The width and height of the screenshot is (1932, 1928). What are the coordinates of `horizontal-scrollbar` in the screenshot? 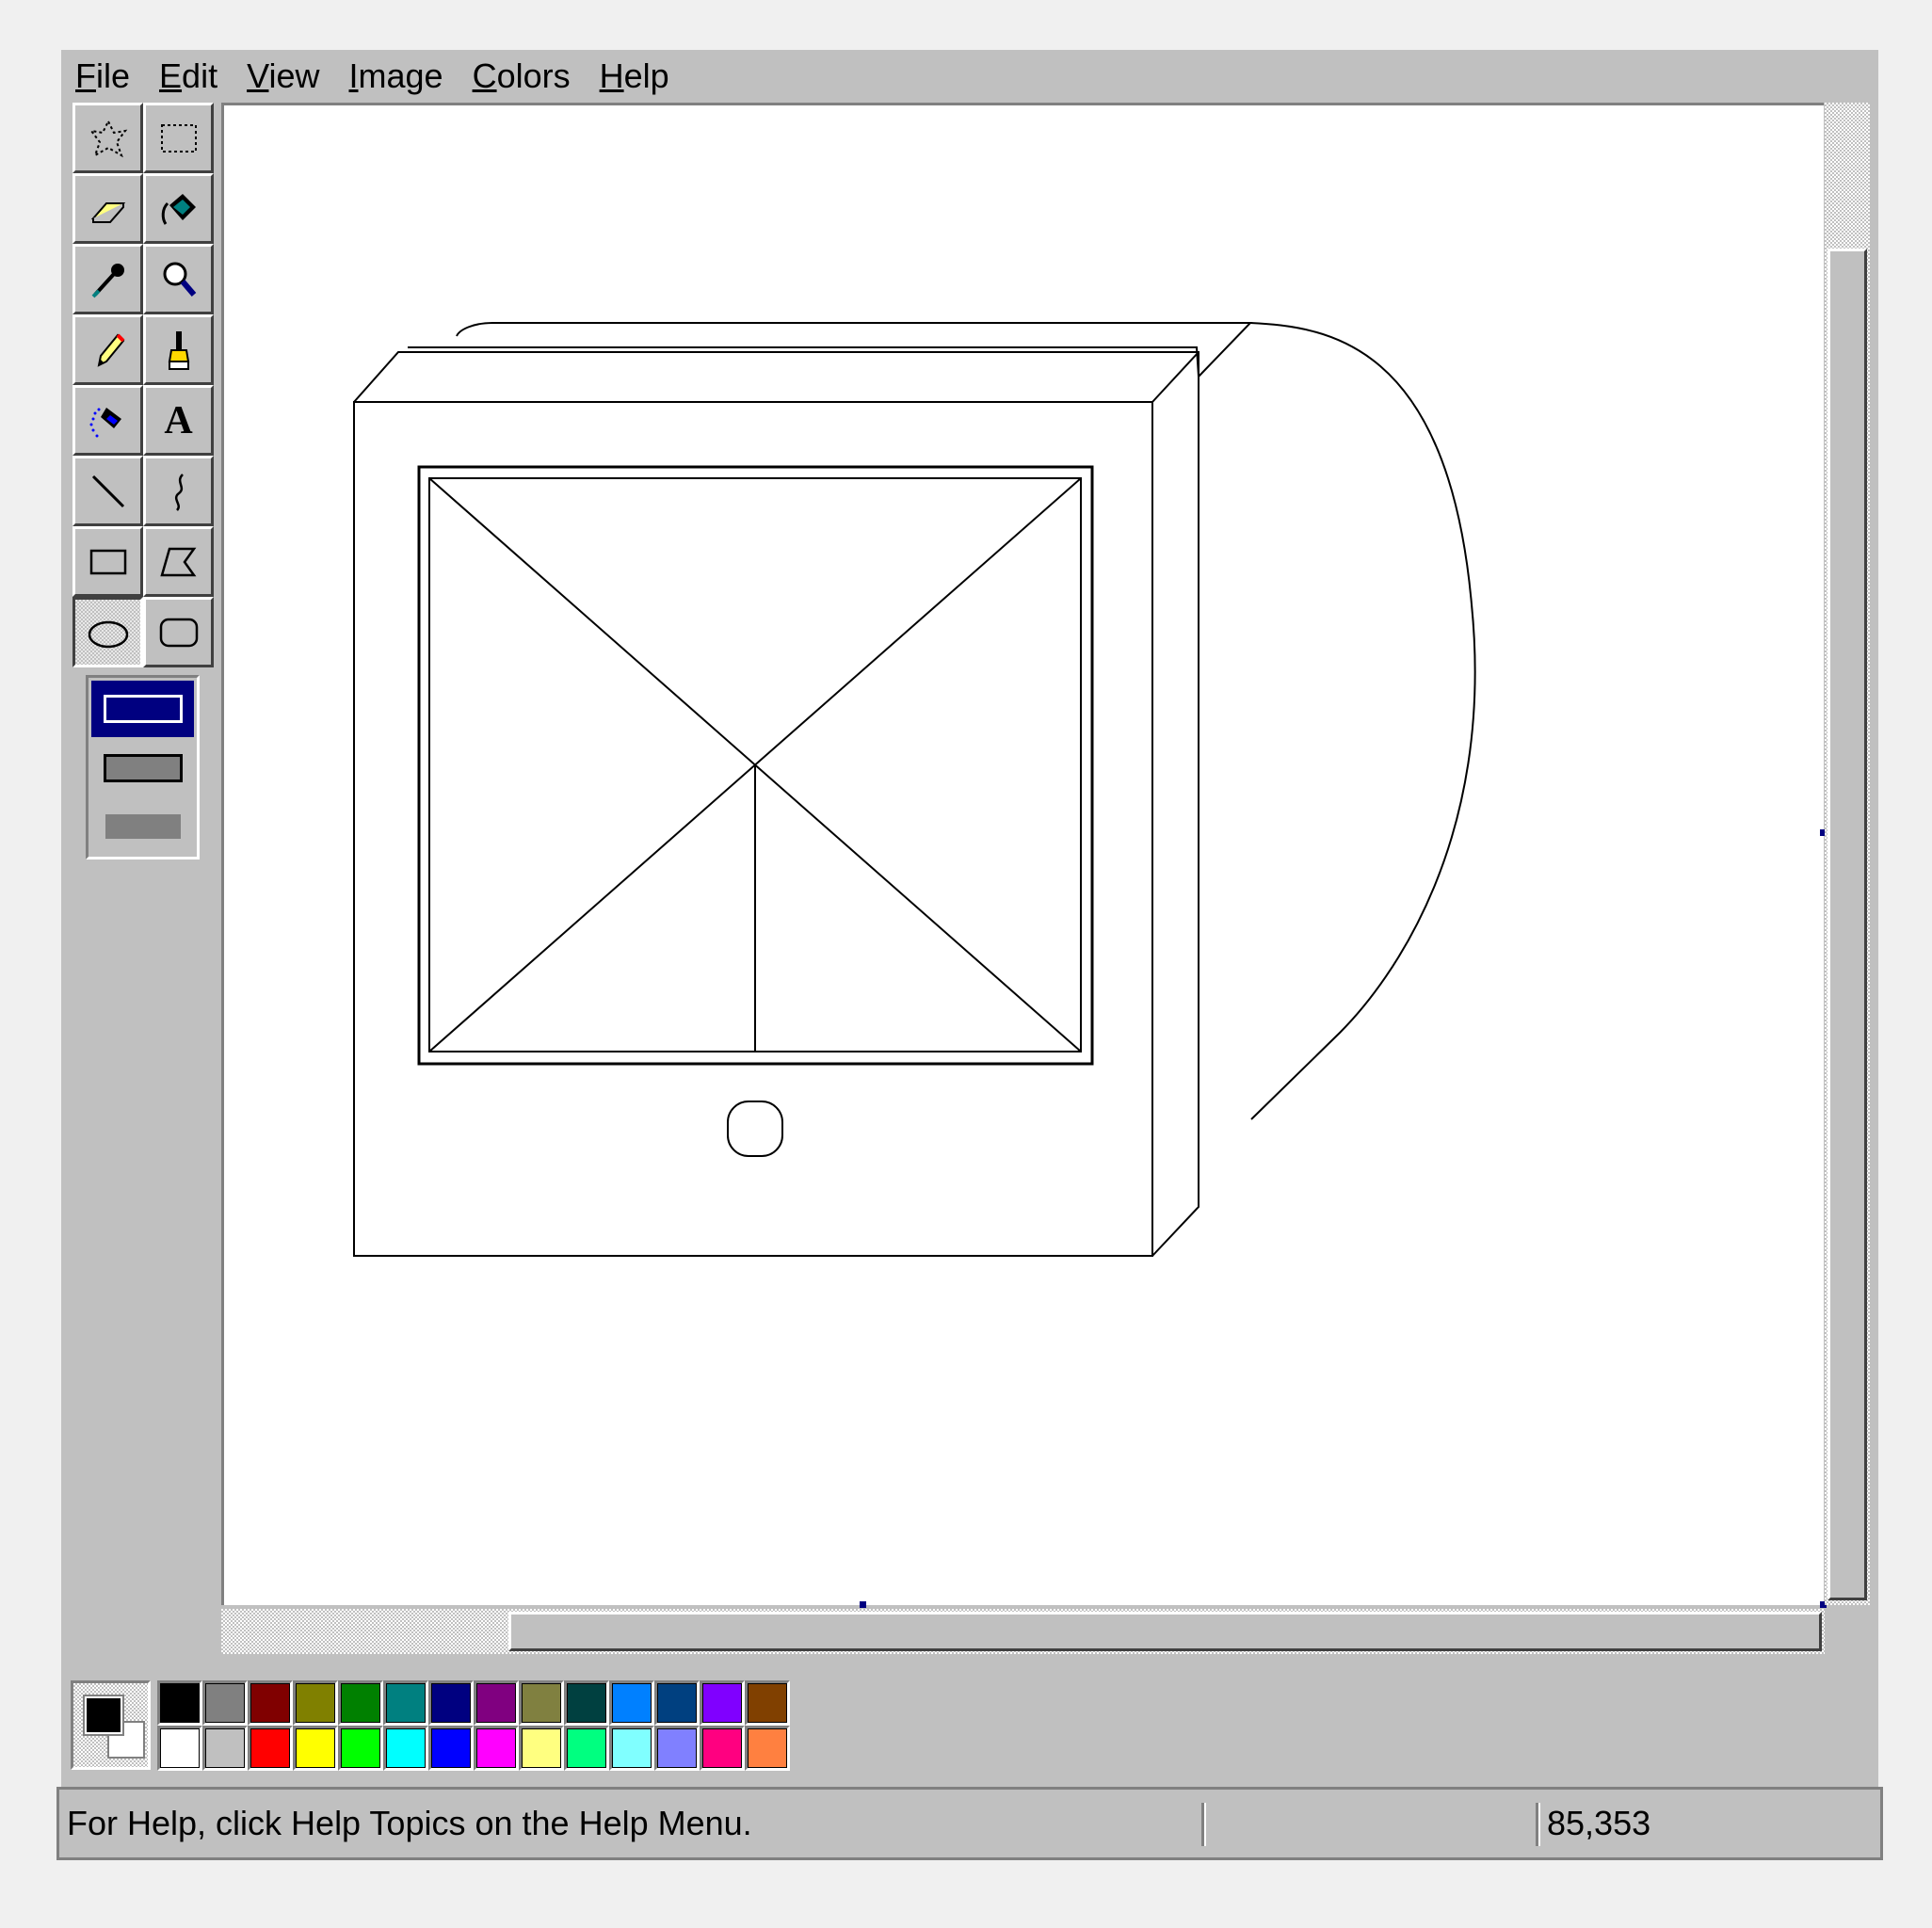 It's located at (1023, 1631).